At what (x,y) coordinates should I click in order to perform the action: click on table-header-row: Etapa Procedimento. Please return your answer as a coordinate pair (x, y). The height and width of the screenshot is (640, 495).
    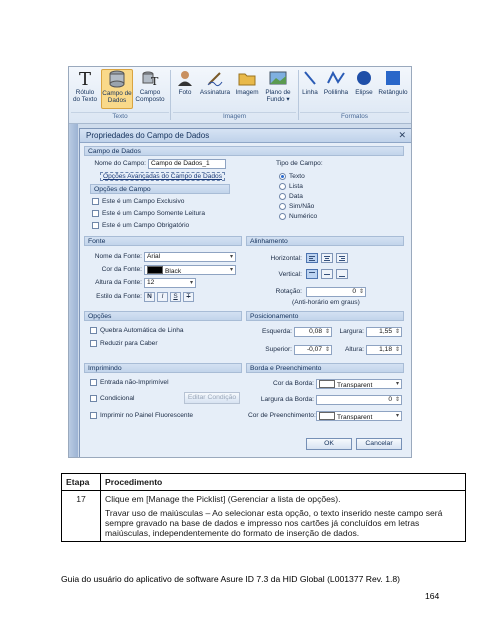
    Looking at the image, I should click on (263, 482).